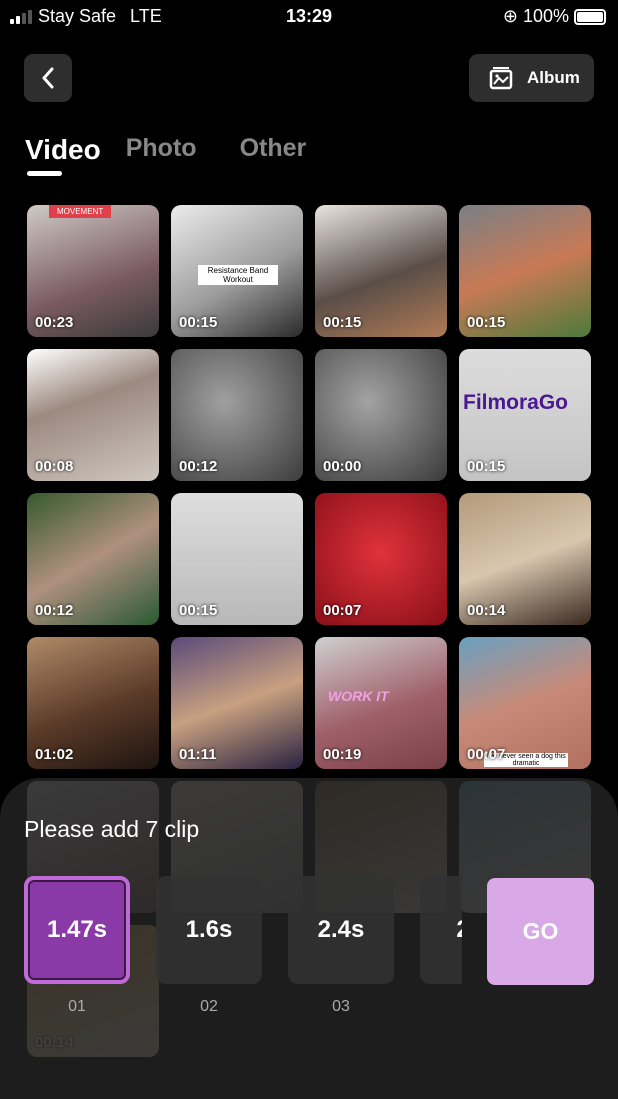 The height and width of the screenshot is (1099, 618). Describe the element at coordinates (525, 703) in the screenshot. I see `video-thumbnail: I've never seen a dog this dramatic 00:07` at that location.